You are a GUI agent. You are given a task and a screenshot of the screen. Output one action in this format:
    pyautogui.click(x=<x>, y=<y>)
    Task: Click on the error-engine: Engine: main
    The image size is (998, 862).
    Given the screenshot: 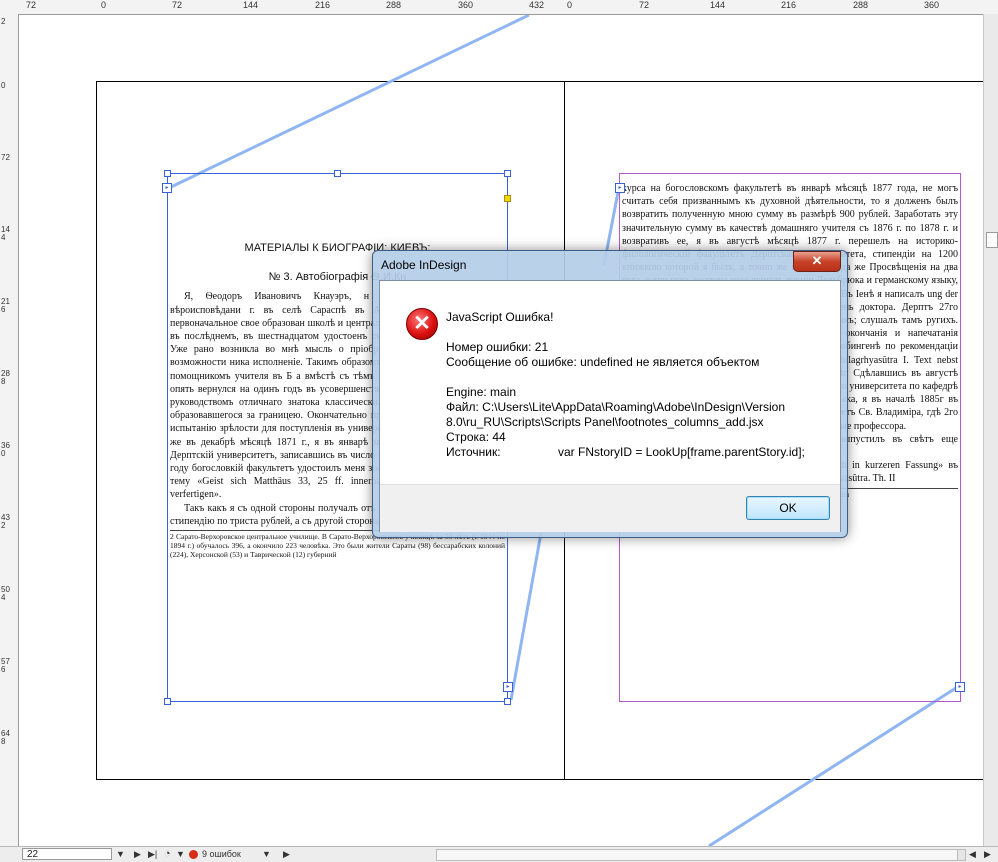 What is the action you would take?
    pyautogui.click(x=481, y=392)
    